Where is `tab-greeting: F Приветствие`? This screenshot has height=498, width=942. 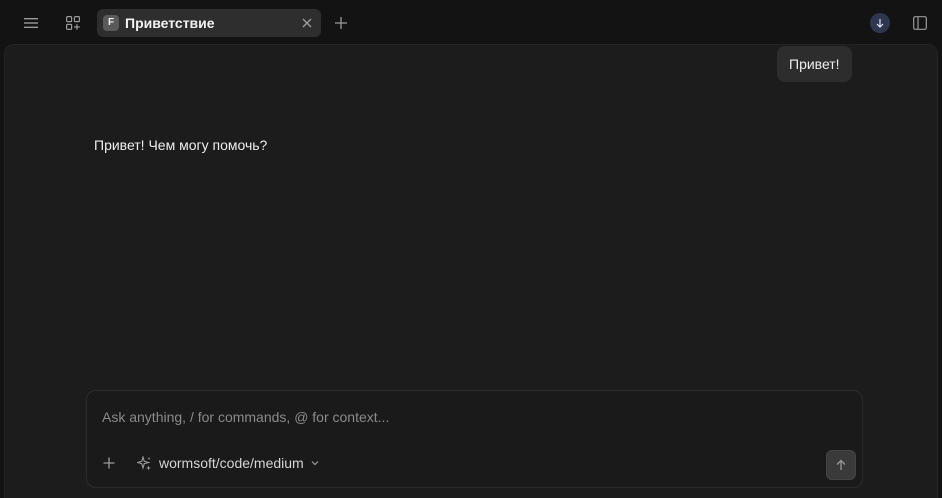 tab-greeting: F Приветствие is located at coordinates (209, 23).